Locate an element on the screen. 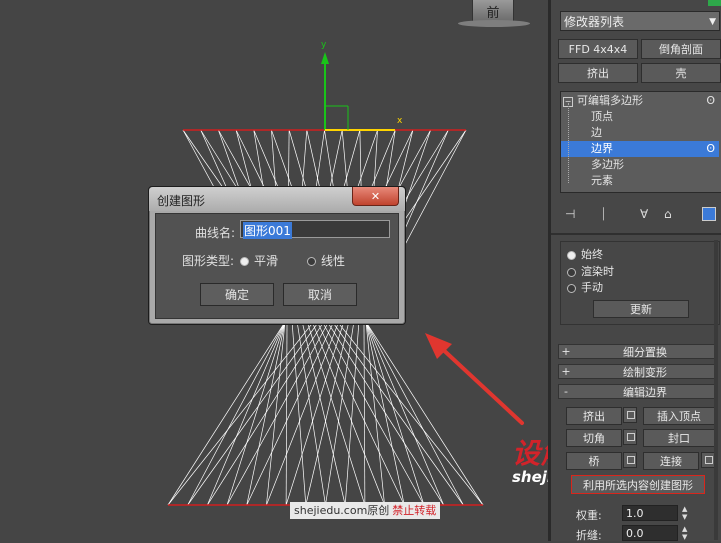 This screenshot has height=543, width=721. rollout-edit-borders: - 编辑边界 is located at coordinates (638, 391).